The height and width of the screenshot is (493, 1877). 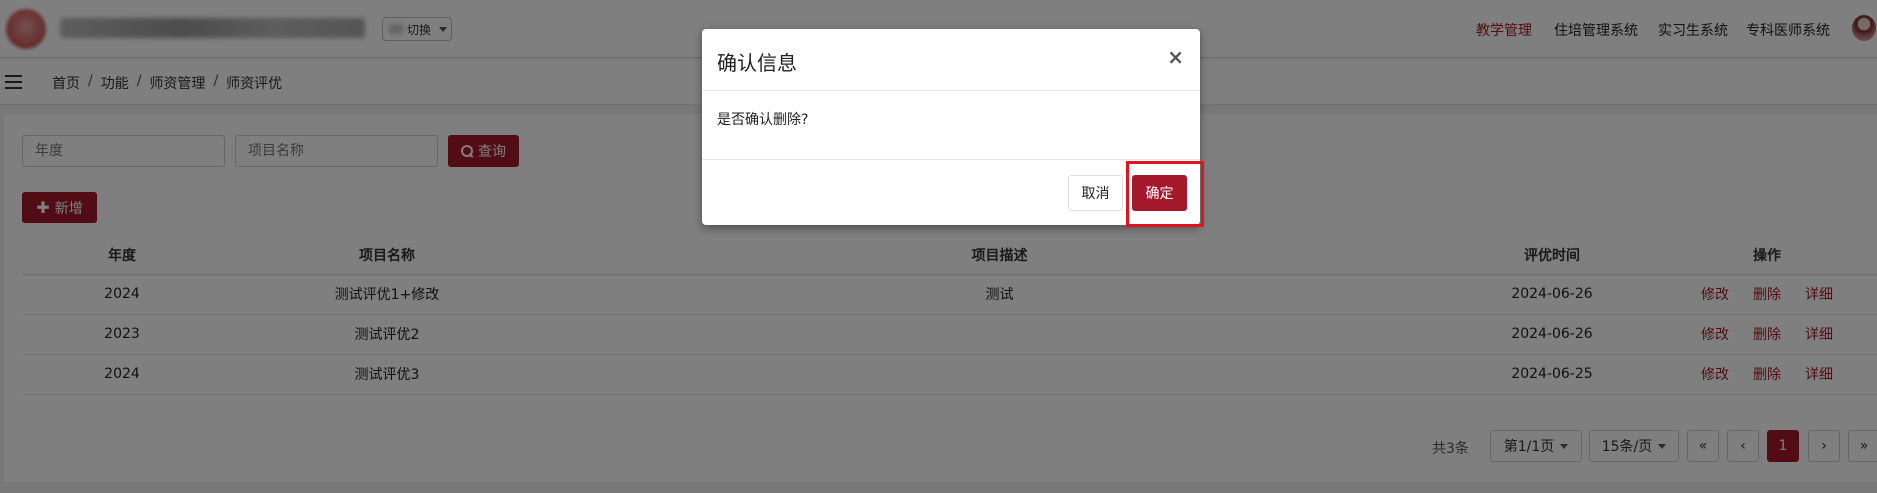 What do you see at coordinates (1175, 57) in the screenshot?
I see `close-icon: ×` at bounding box center [1175, 57].